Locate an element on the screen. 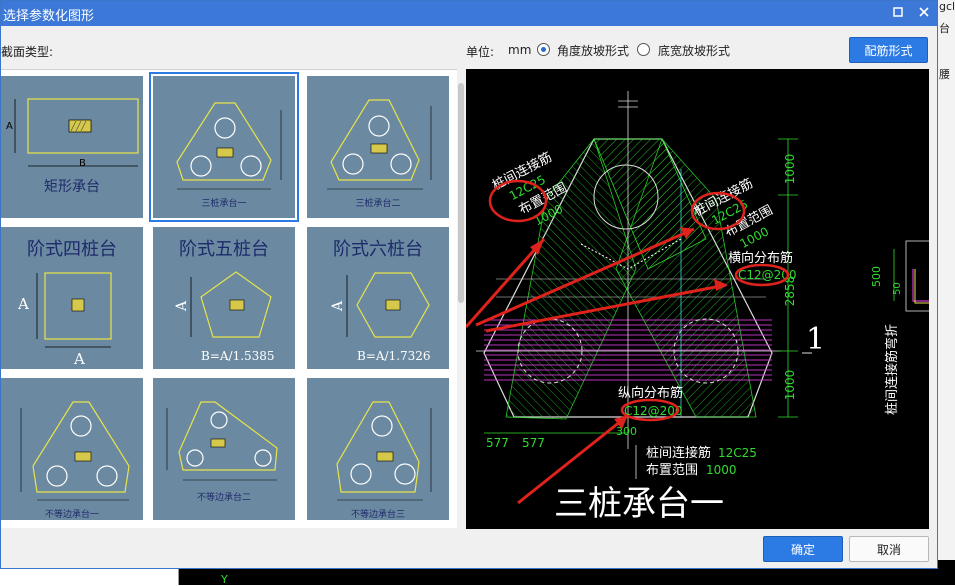 This screenshot has width=955, height=586. tile-unequal-cap-3: 不等边承台三 is located at coordinates (378, 449).